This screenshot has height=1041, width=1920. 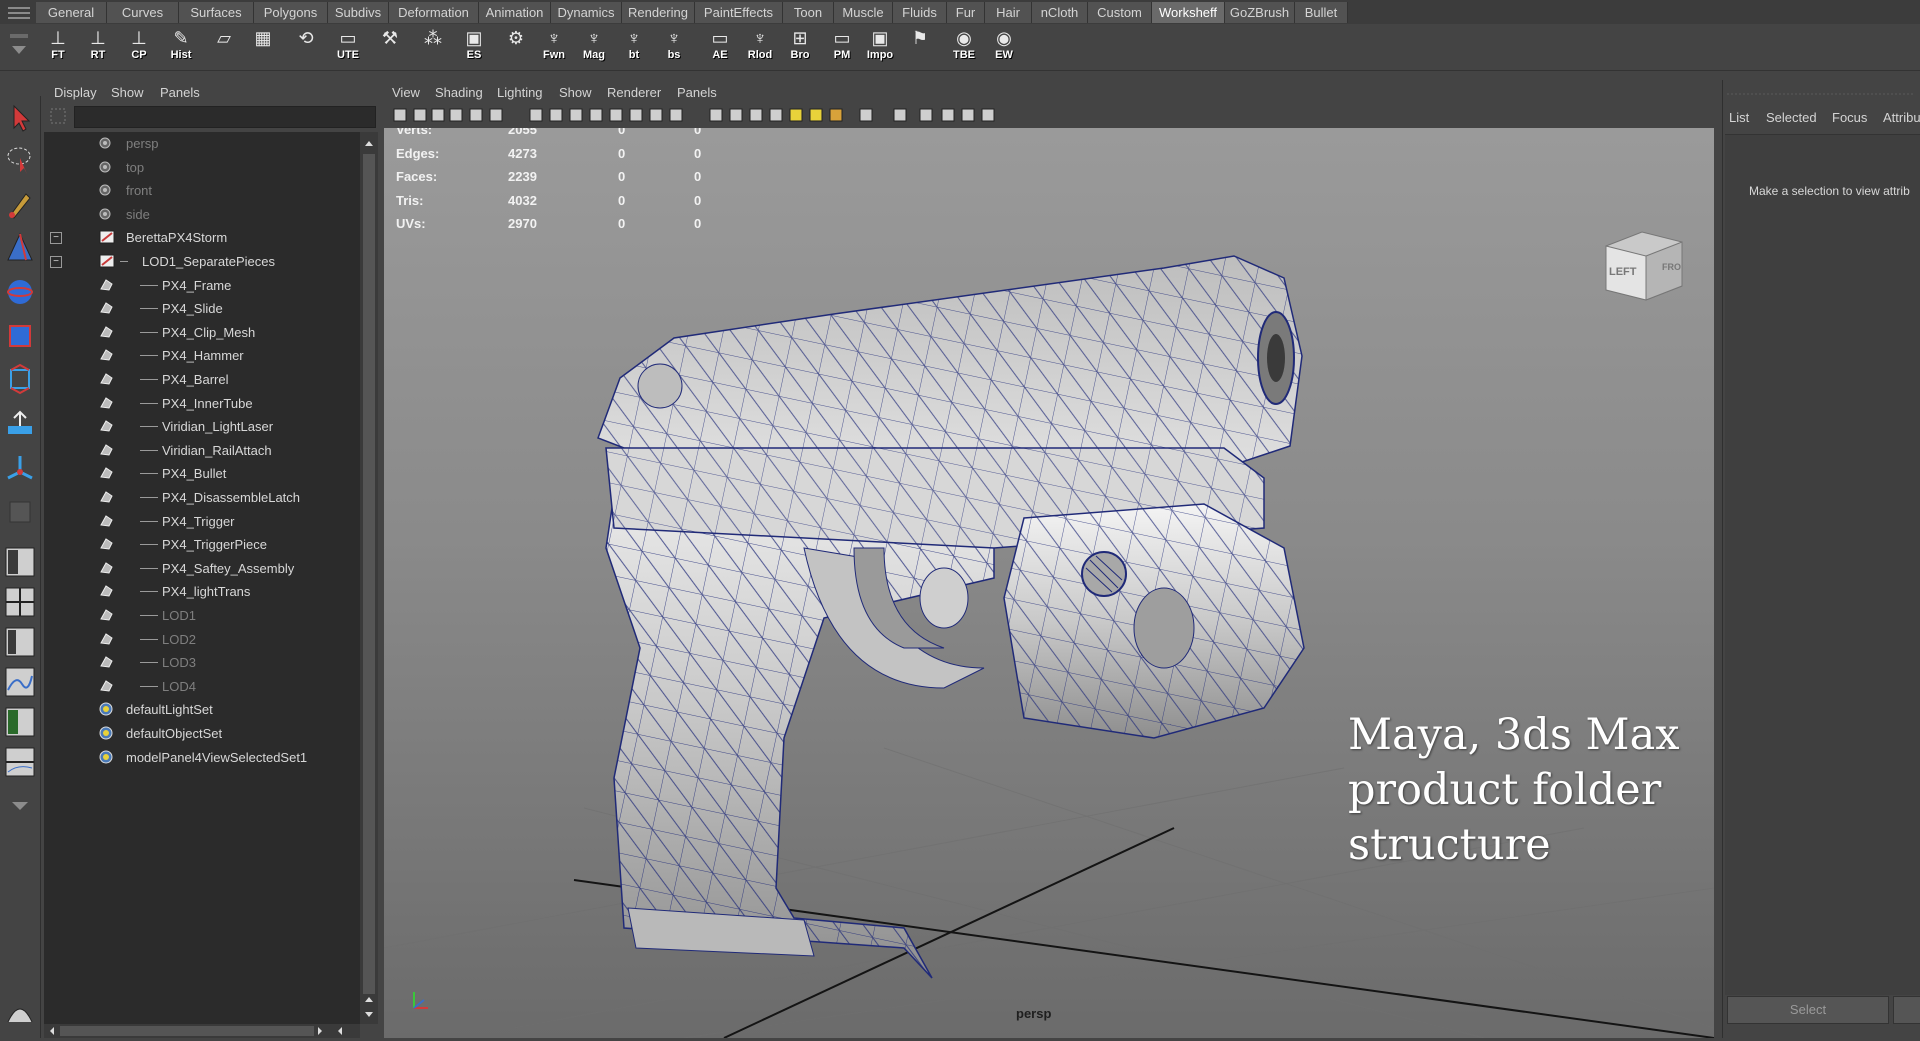 I want to click on view-cube-front-label: FRO, so click(x=1671, y=267).